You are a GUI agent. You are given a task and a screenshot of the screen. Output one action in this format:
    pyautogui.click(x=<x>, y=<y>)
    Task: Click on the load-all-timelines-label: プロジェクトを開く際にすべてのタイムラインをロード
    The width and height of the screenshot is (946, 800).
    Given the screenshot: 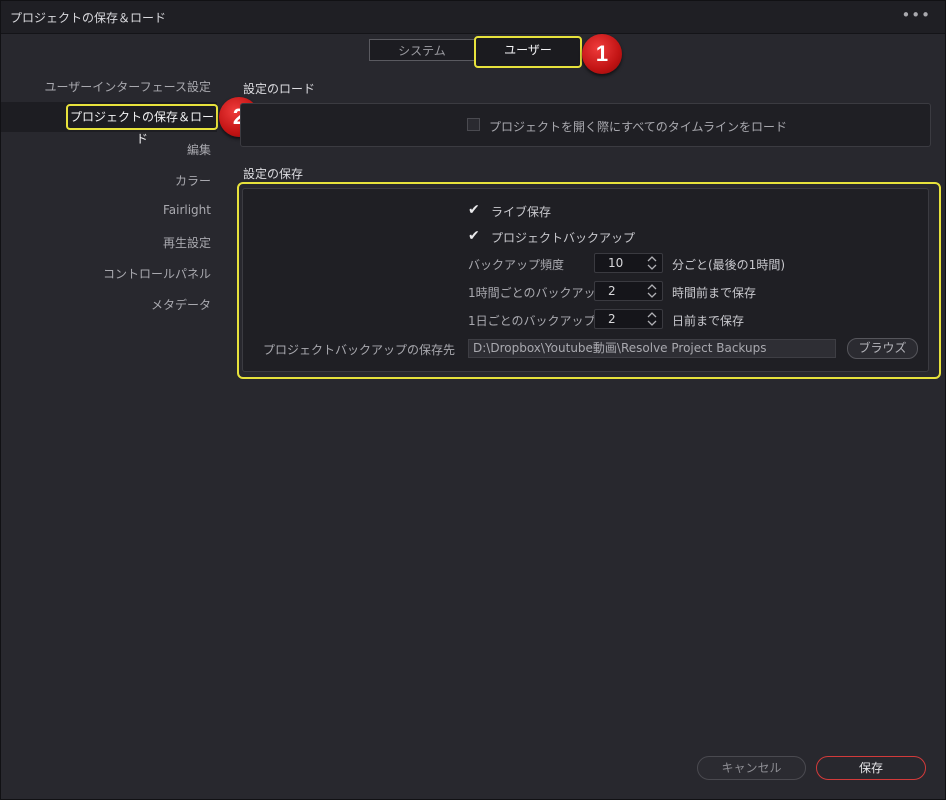 What is the action you would take?
    pyautogui.click(x=638, y=127)
    